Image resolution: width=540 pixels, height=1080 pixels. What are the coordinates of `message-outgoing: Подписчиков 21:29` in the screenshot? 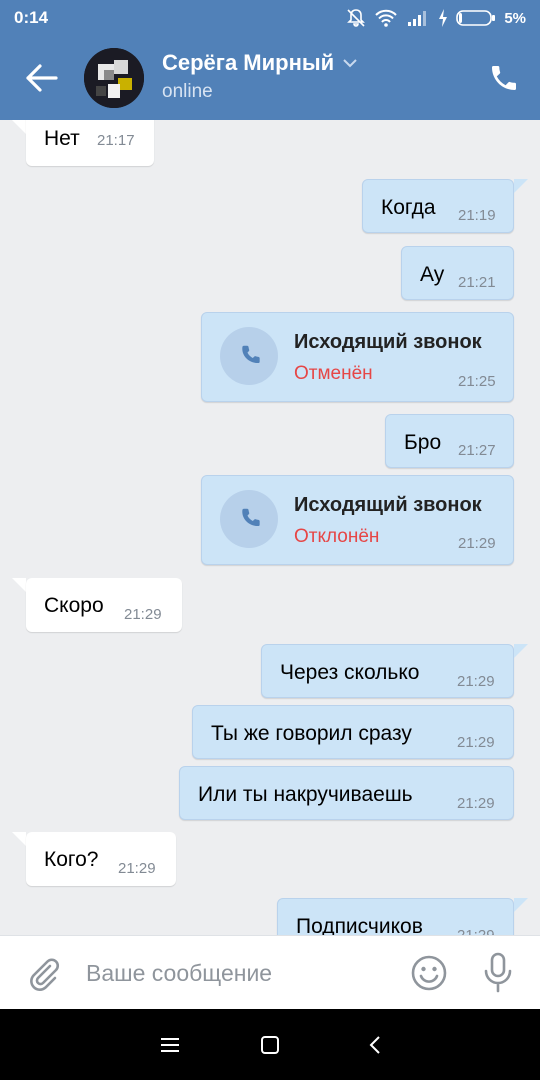 It's located at (395, 916).